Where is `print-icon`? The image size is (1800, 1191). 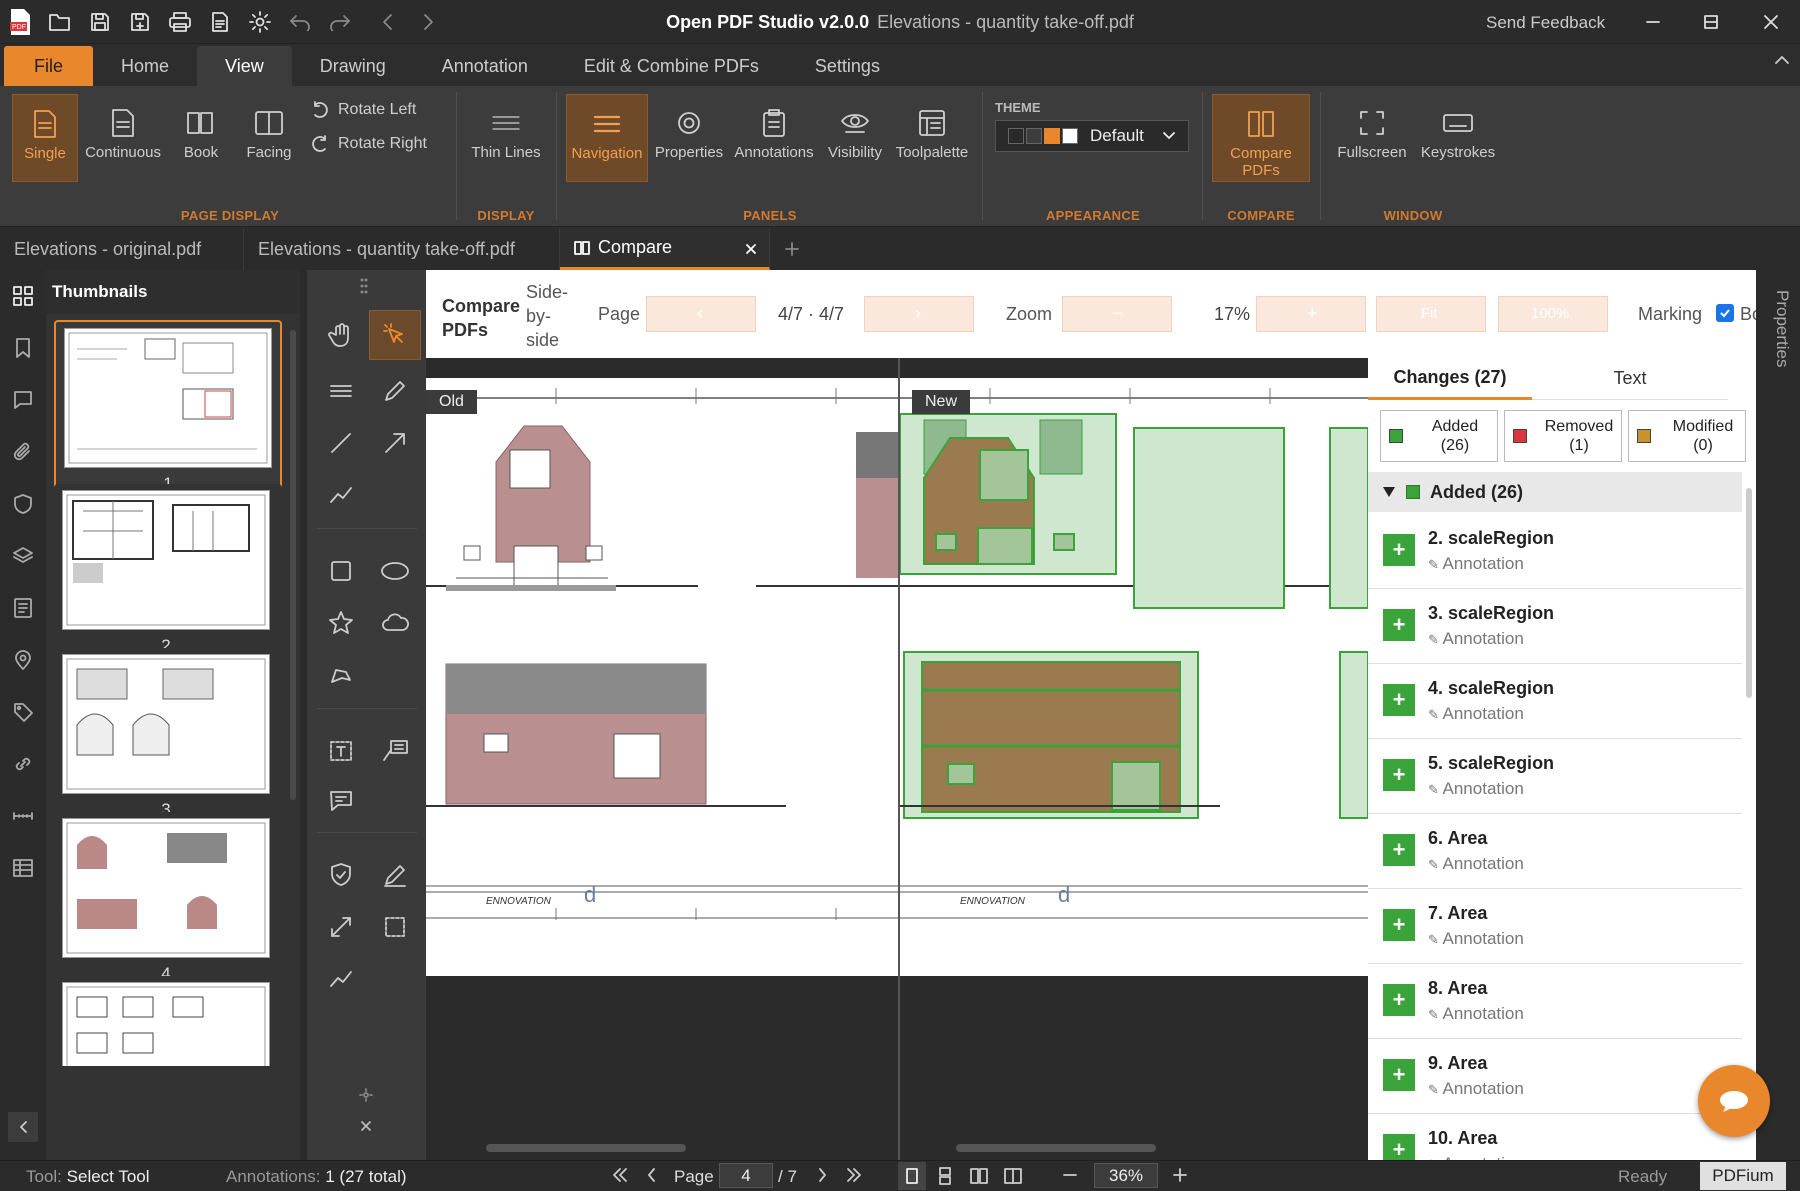
print-icon is located at coordinates (180, 22).